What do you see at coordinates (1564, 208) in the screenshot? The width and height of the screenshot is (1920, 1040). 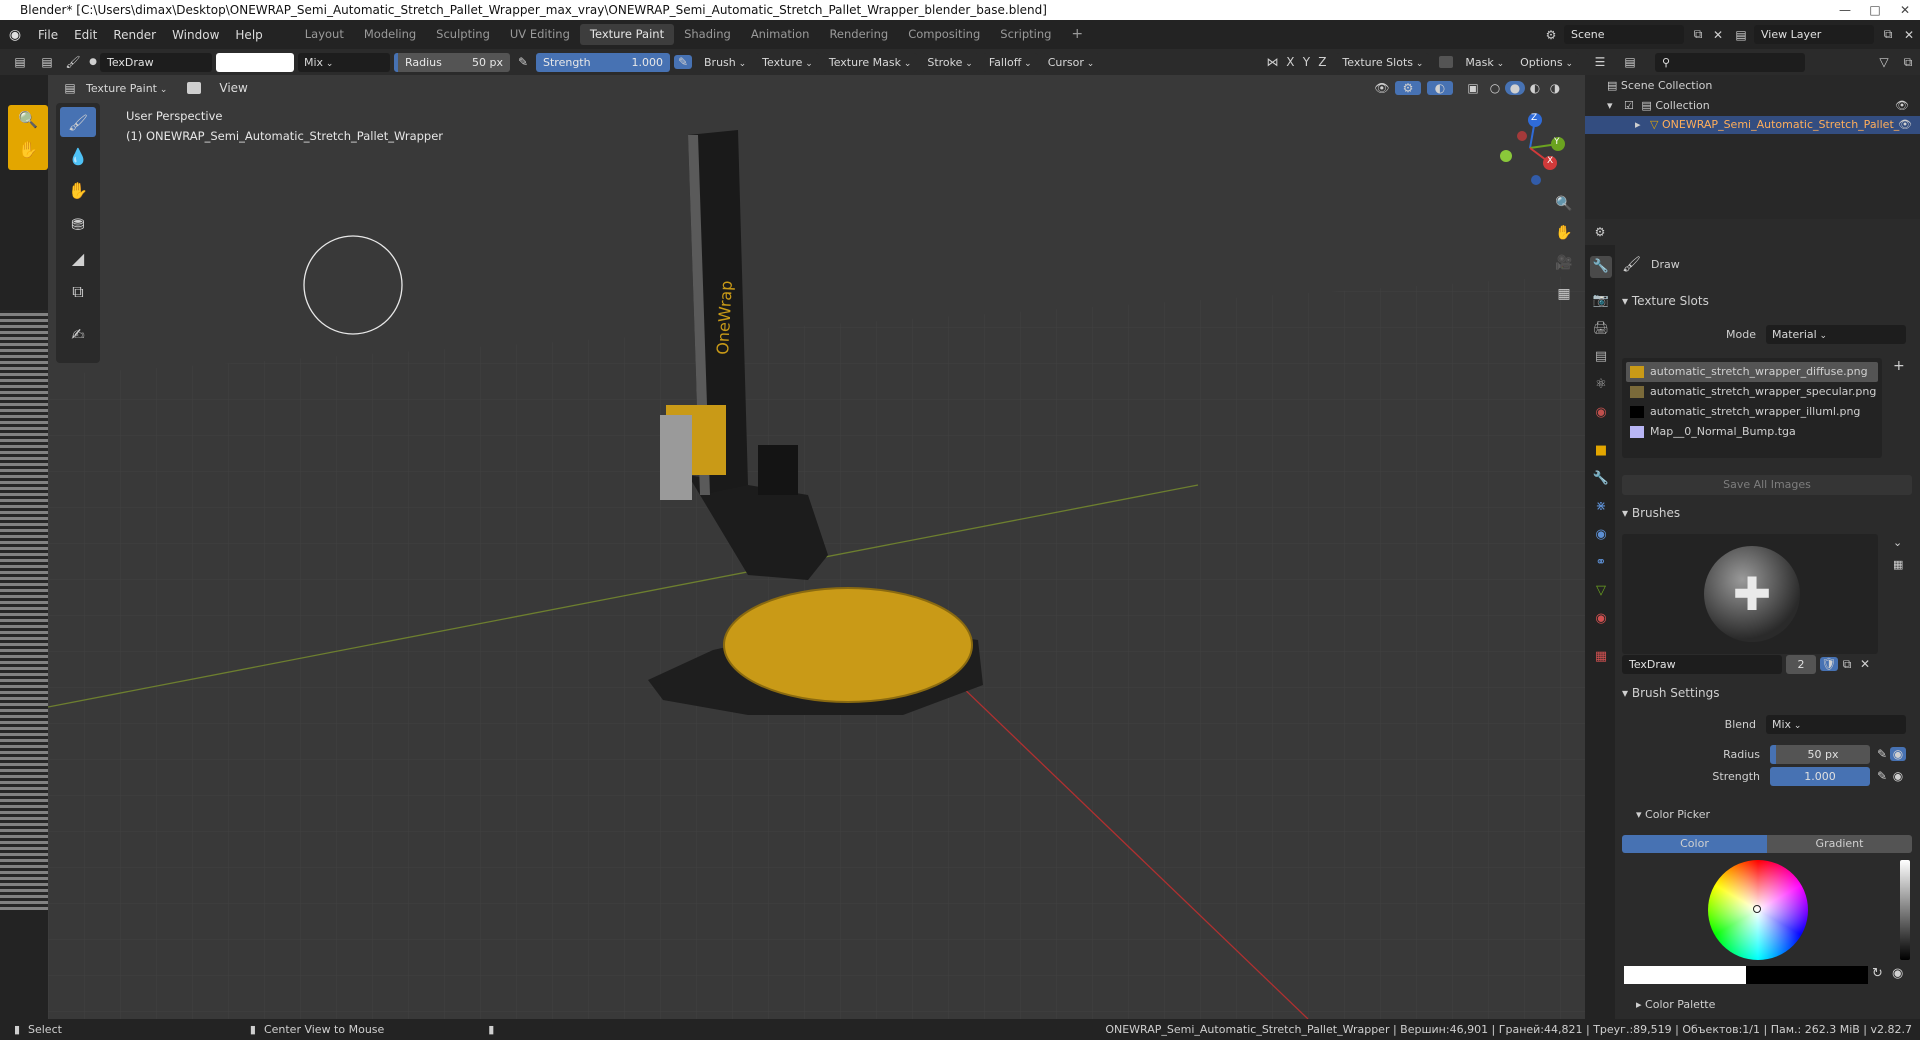 I see `zoom-view-icon: 🔍` at bounding box center [1564, 208].